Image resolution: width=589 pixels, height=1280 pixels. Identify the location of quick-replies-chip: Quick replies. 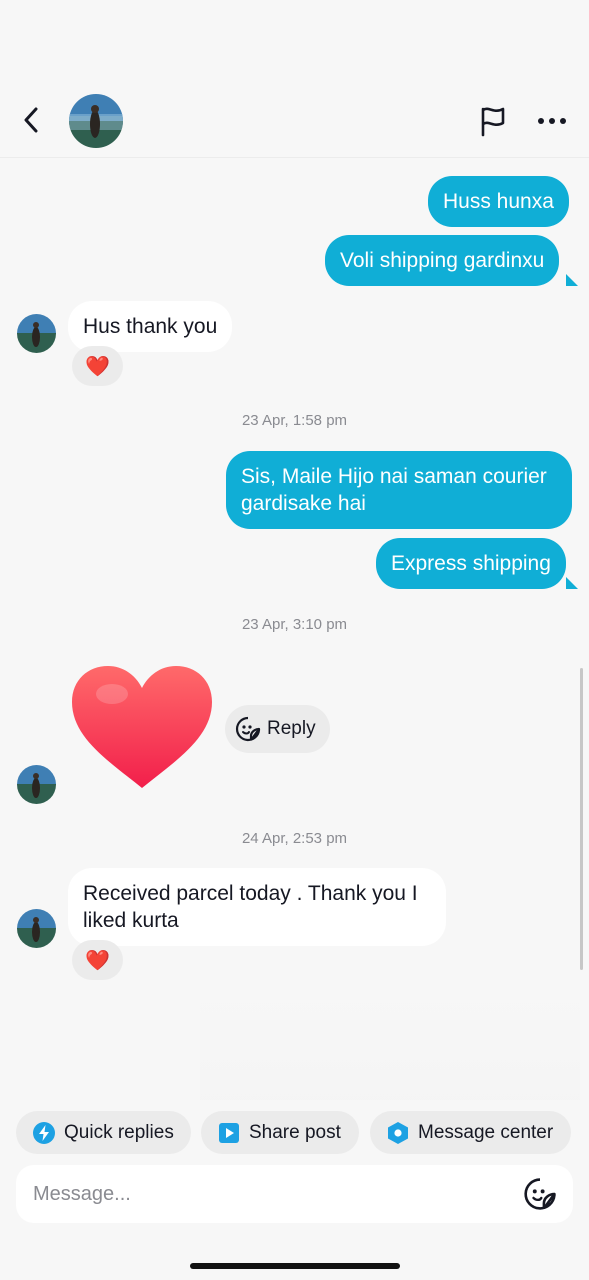
(103, 1132).